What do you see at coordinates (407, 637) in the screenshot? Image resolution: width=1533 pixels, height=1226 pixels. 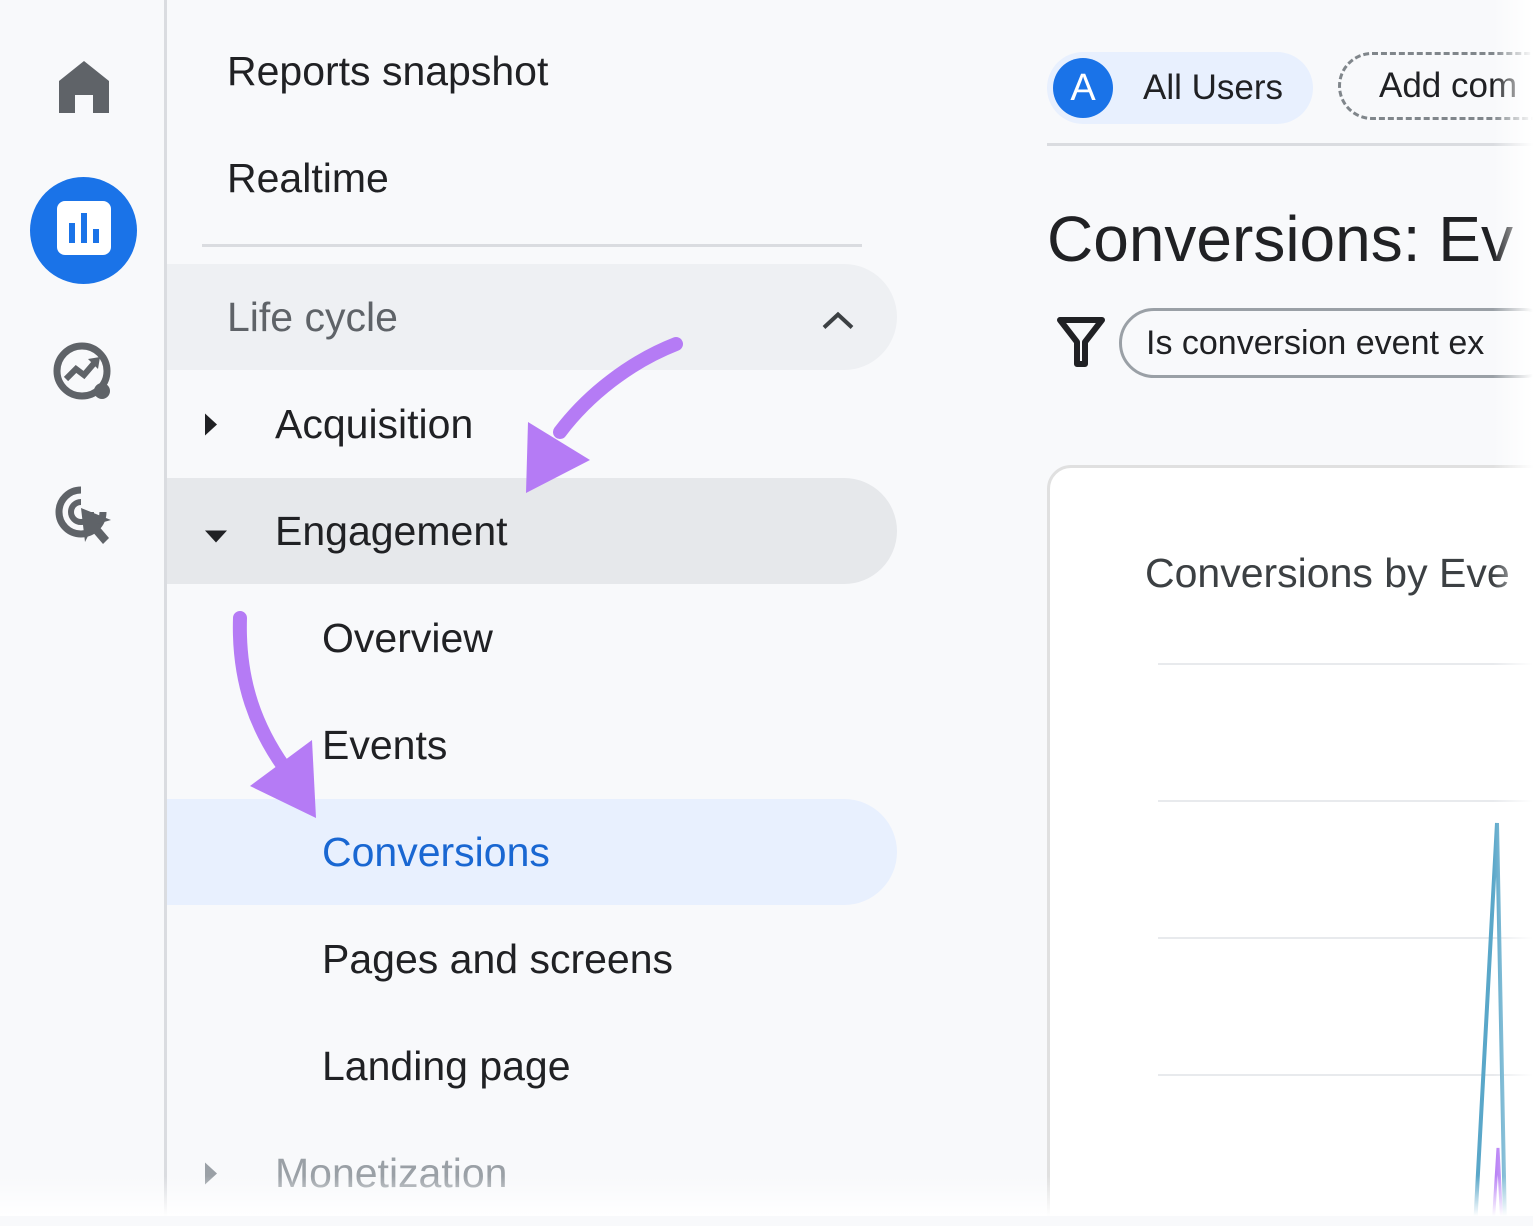 I see `nav-item-label: Overview` at bounding box center [407, 637].